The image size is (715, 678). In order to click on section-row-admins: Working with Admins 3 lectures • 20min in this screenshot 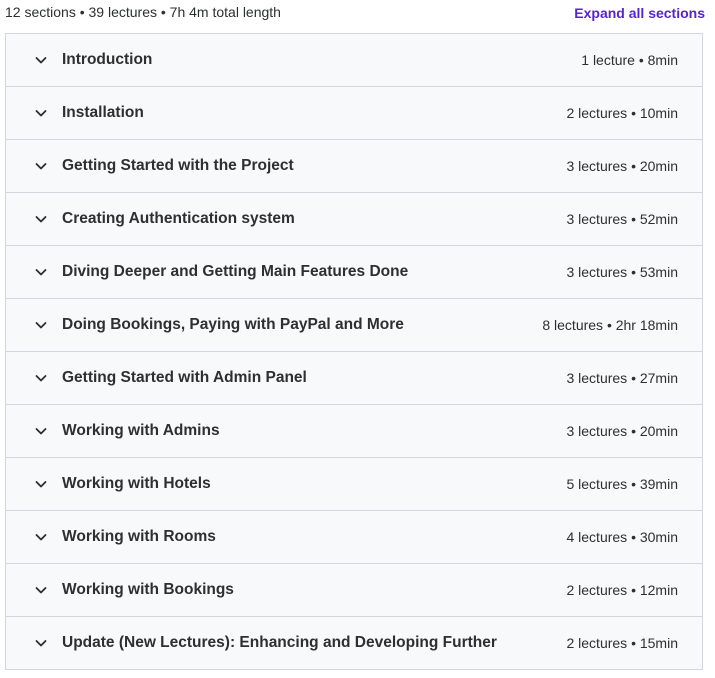, I will do `click(354, 431)`.